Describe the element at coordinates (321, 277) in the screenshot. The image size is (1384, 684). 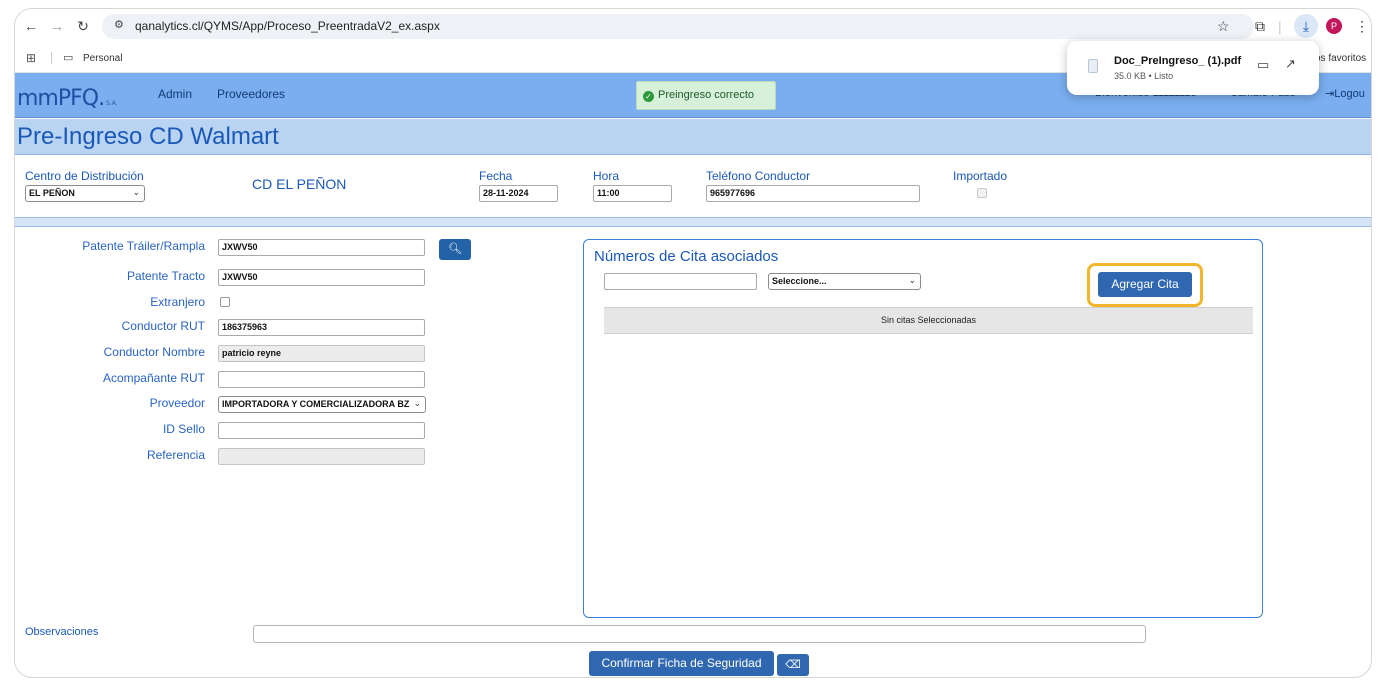
I see `patente-tracto-input: JXWV50` at that location.